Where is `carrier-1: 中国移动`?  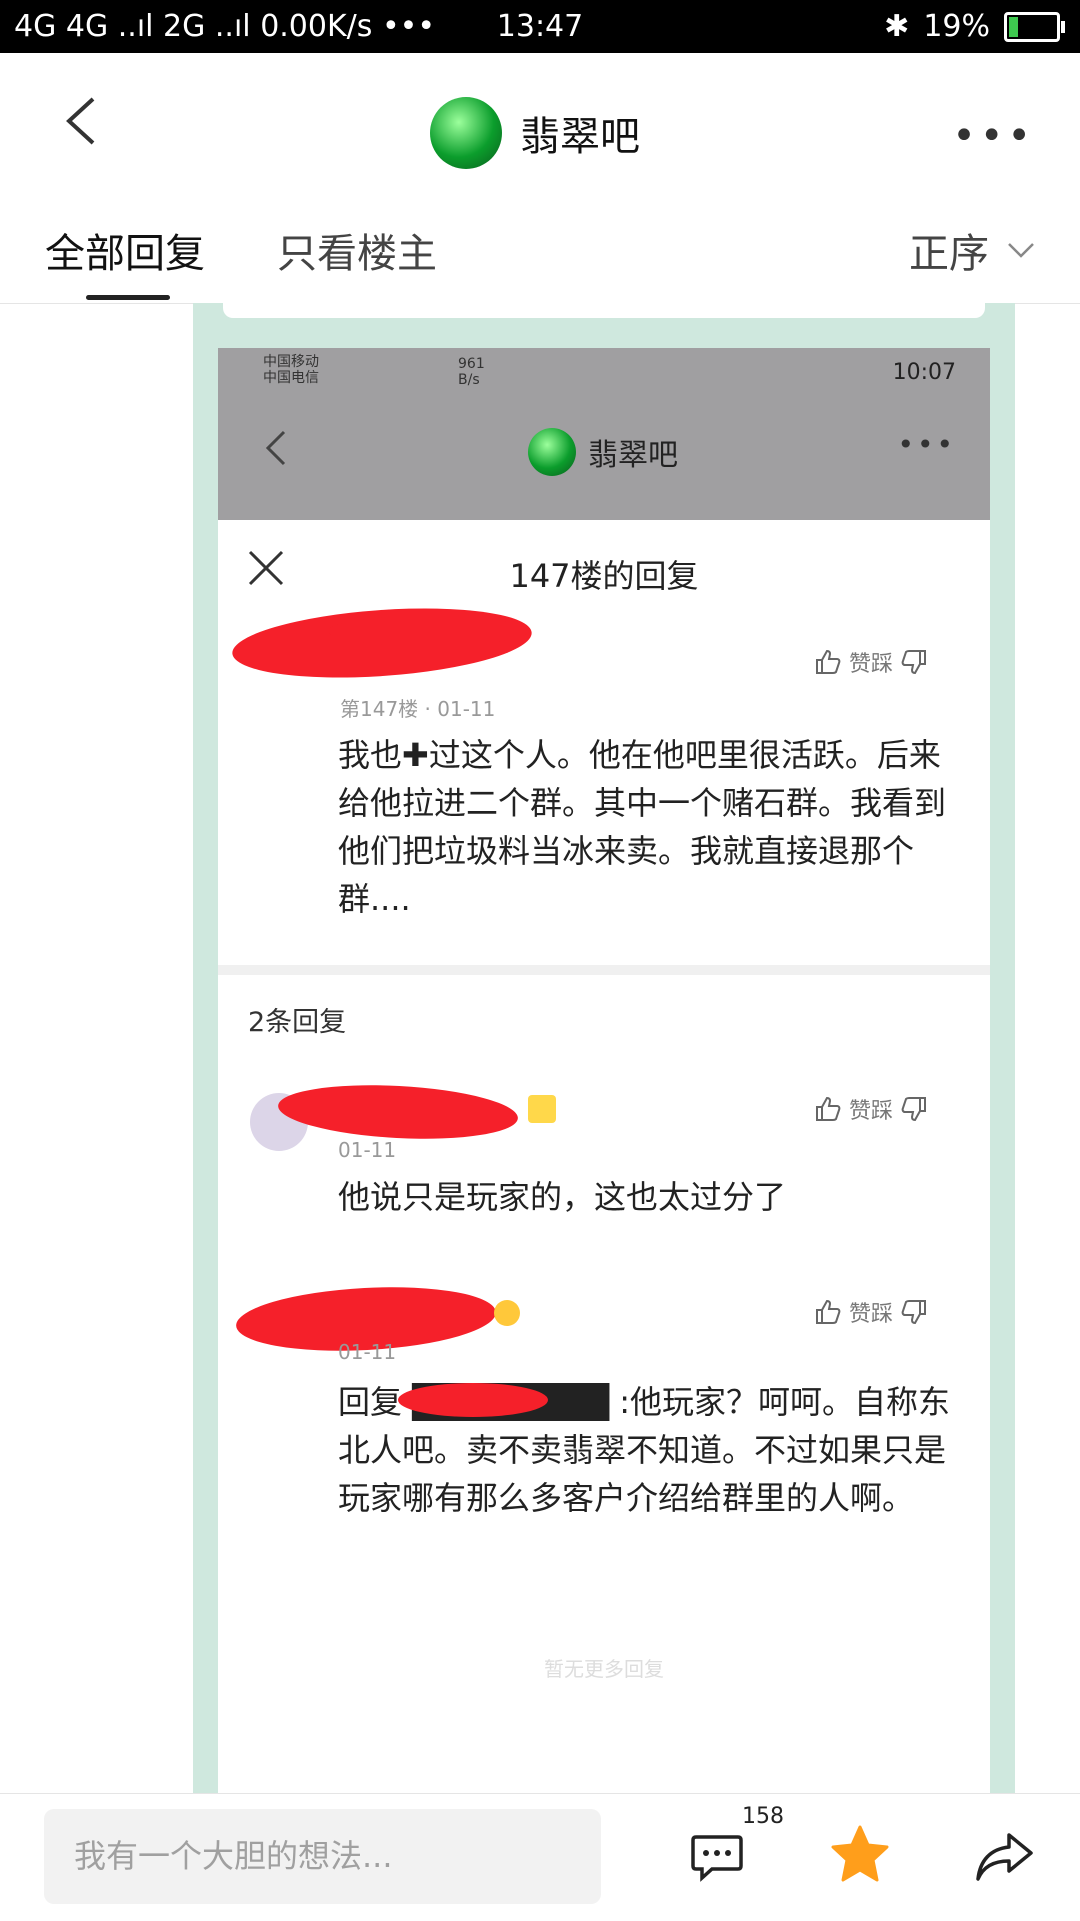 carrier-1: 中国移动 is located at coordinates (291, 362).